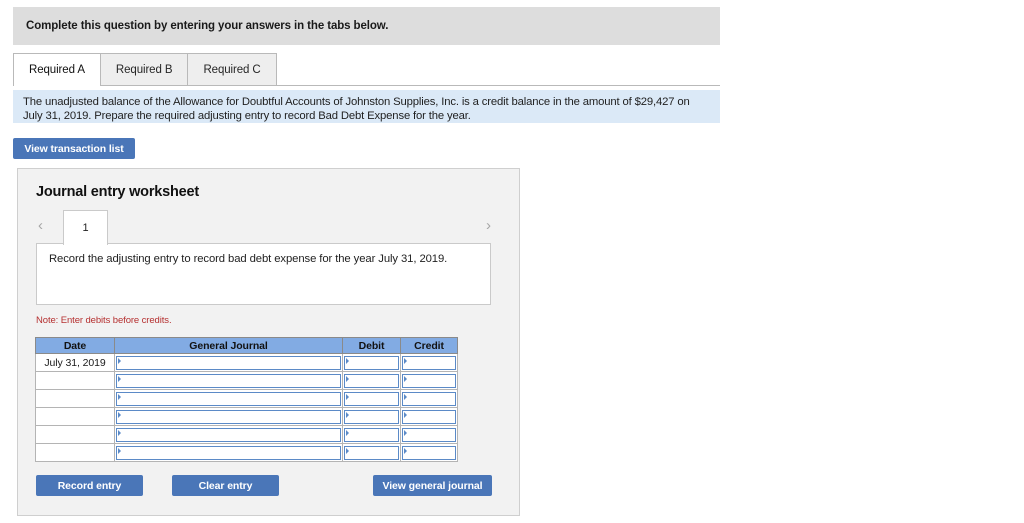 The image size is (1024, 523). I want to click on view-transaction-list-button: View transaction list, so click(74, 148).